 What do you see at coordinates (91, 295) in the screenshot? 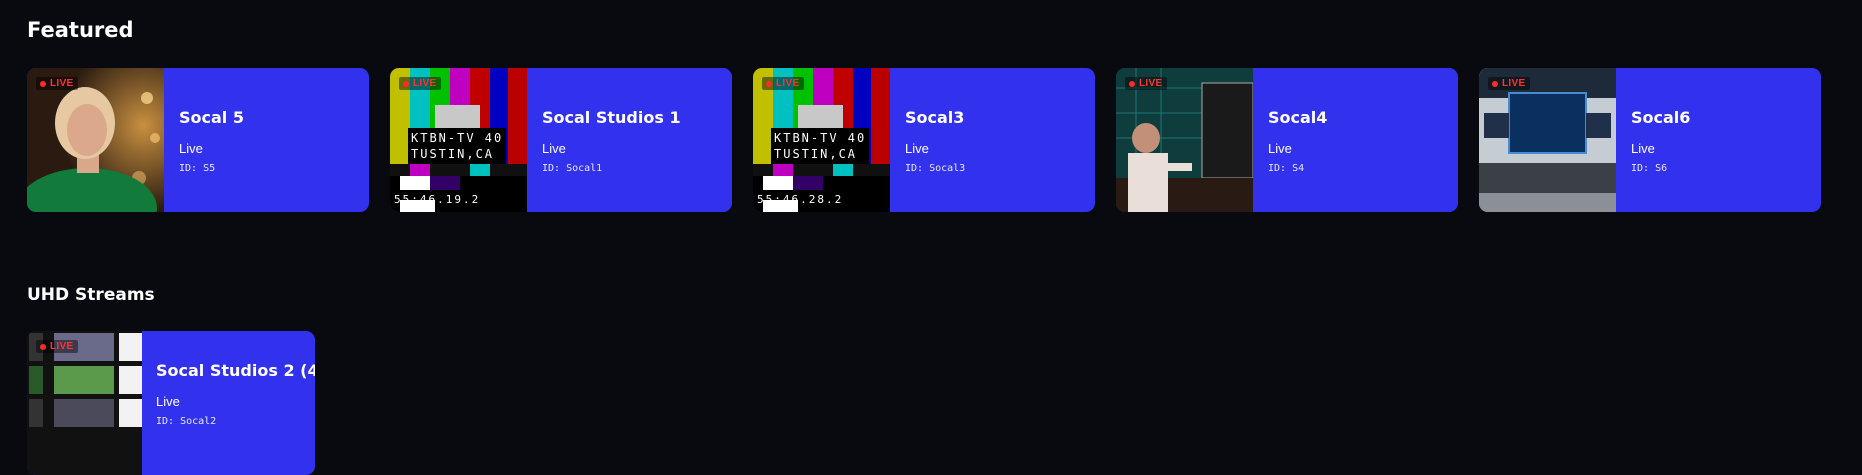
I see `uhd-section-title: UHD Streams` at bounding box center [91, 295].